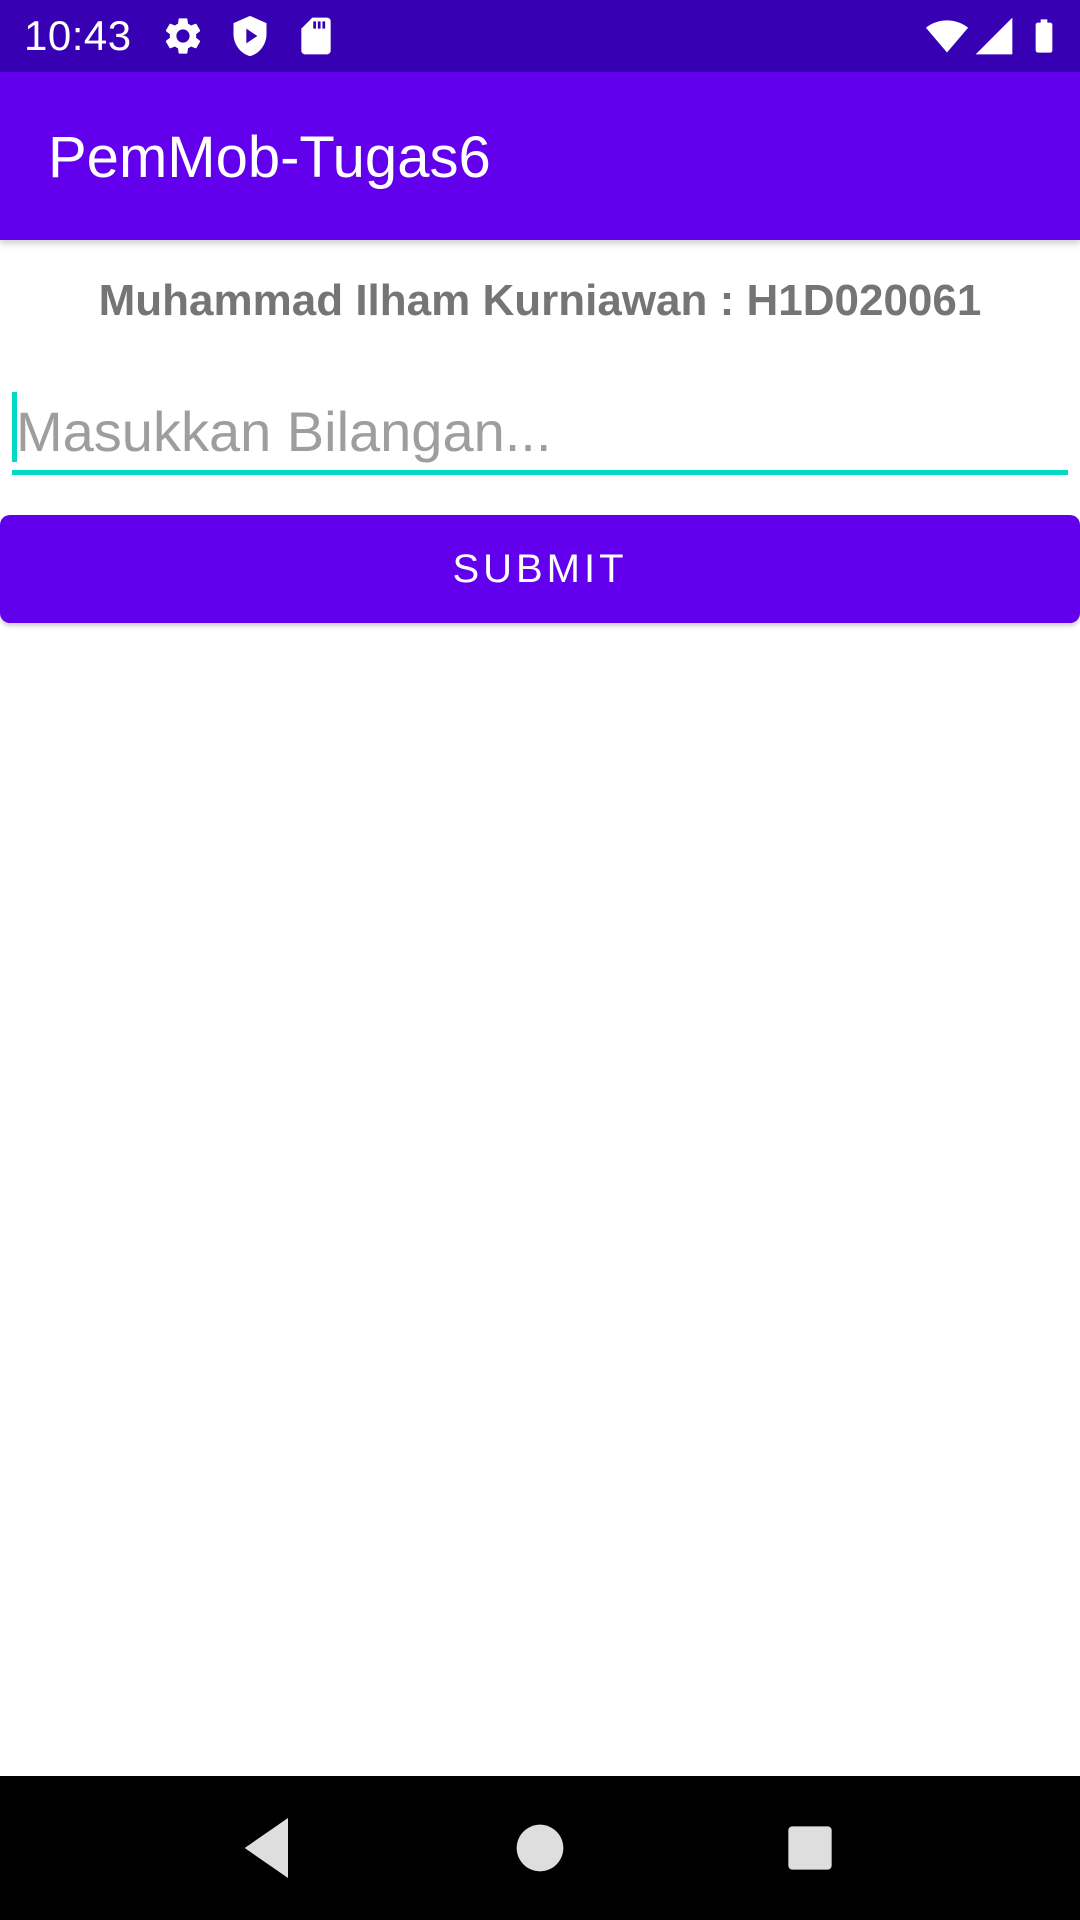 The image size is (1080, 1920). Describe the element at coordinates (810, 1848) in the screenshot. I see `recents-icon` at that location.